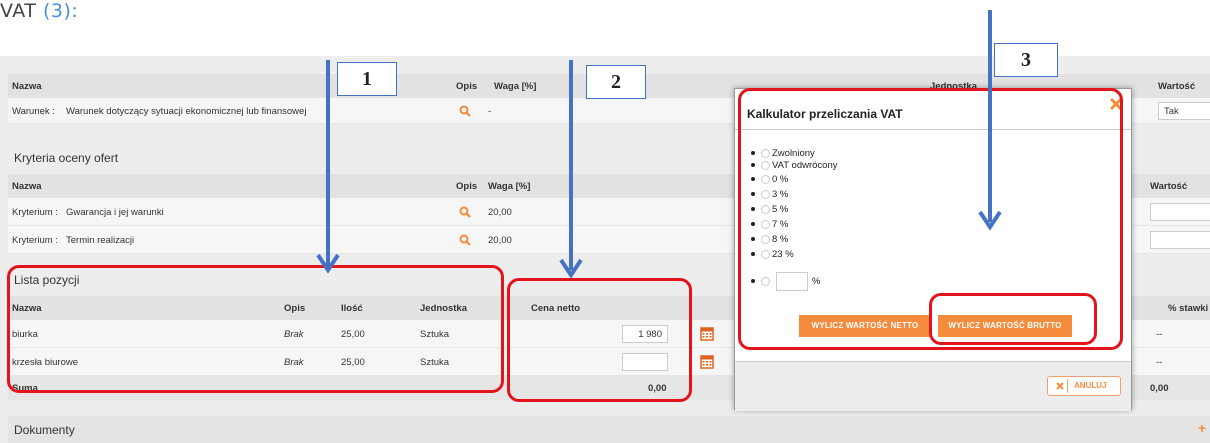  I want to click on highlight-gross-button, so click(1013, 319).